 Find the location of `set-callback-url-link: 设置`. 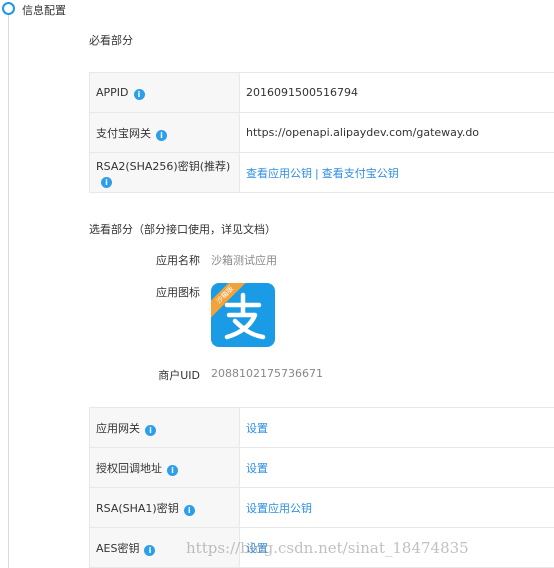

set-callback-url-link: 设置 is located at coordinates (257, 468).